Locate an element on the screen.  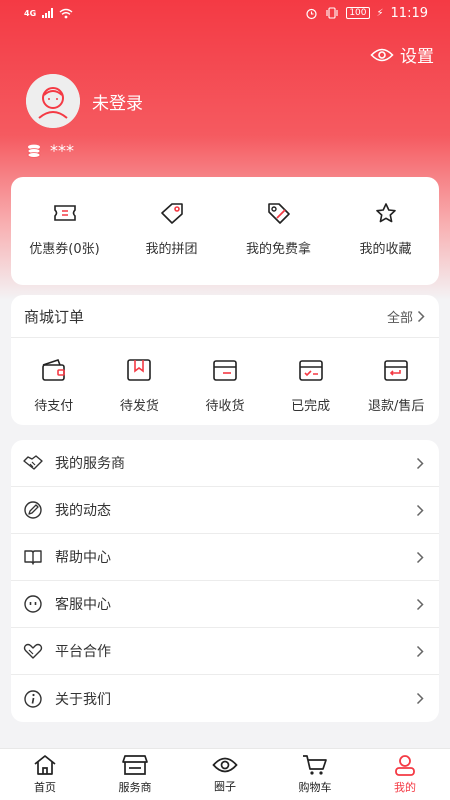
info-icon is located at coordinates (33, 699).